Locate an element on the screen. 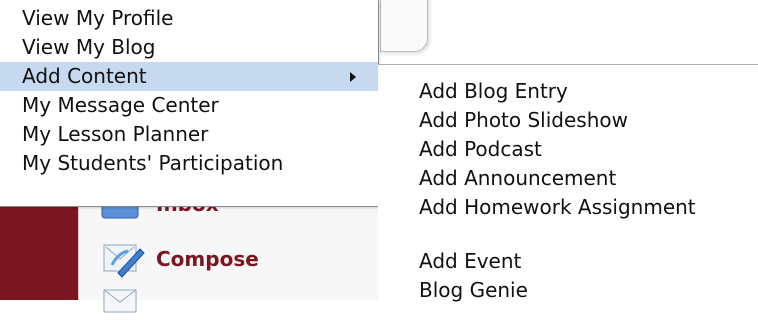 The image size is (758, 327). submenu-arrow-icon is located at coordinates (353, 77).